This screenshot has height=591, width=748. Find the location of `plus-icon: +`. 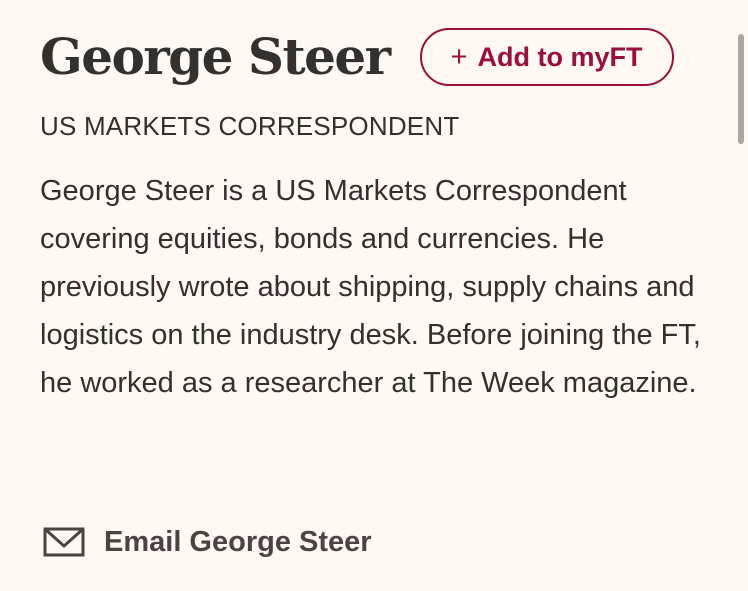

plus-icon: + is located at coordinates (459, 56).